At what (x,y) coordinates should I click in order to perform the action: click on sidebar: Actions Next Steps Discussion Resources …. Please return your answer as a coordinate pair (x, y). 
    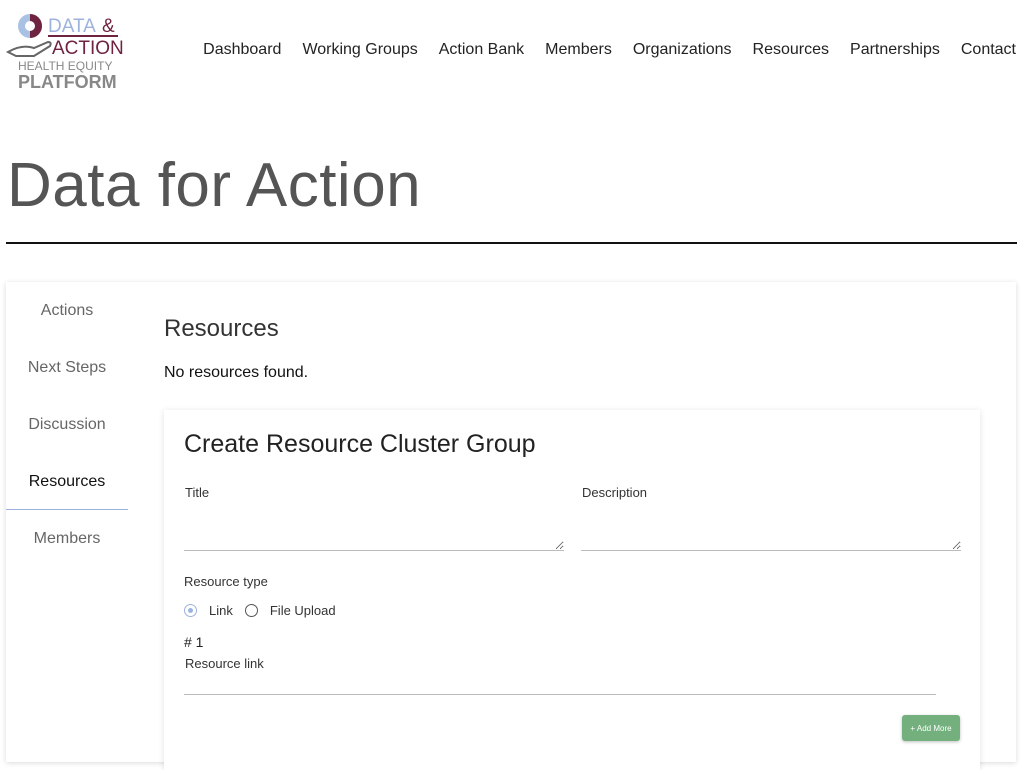
    Looking at the image, I should click on (67, 424).